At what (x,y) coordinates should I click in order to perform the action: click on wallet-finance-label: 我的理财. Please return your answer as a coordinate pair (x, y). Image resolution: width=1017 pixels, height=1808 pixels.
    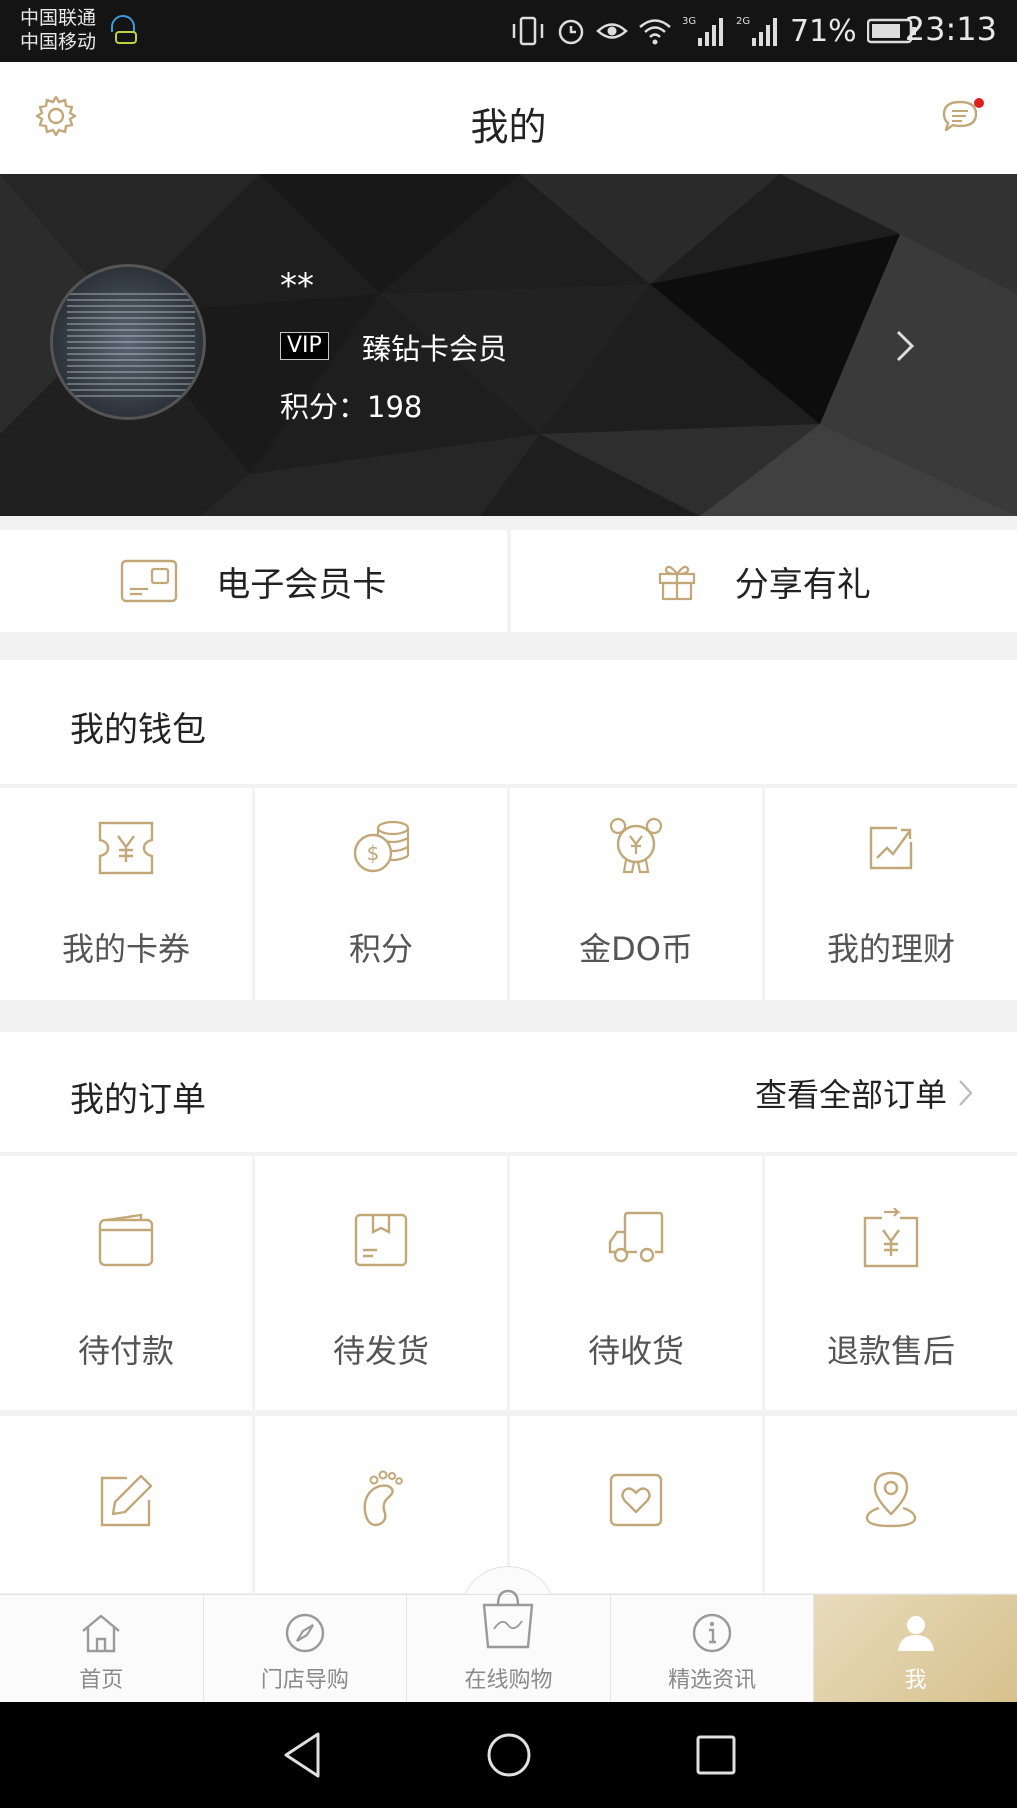
    Looking at the image, I should click on (890, 949).